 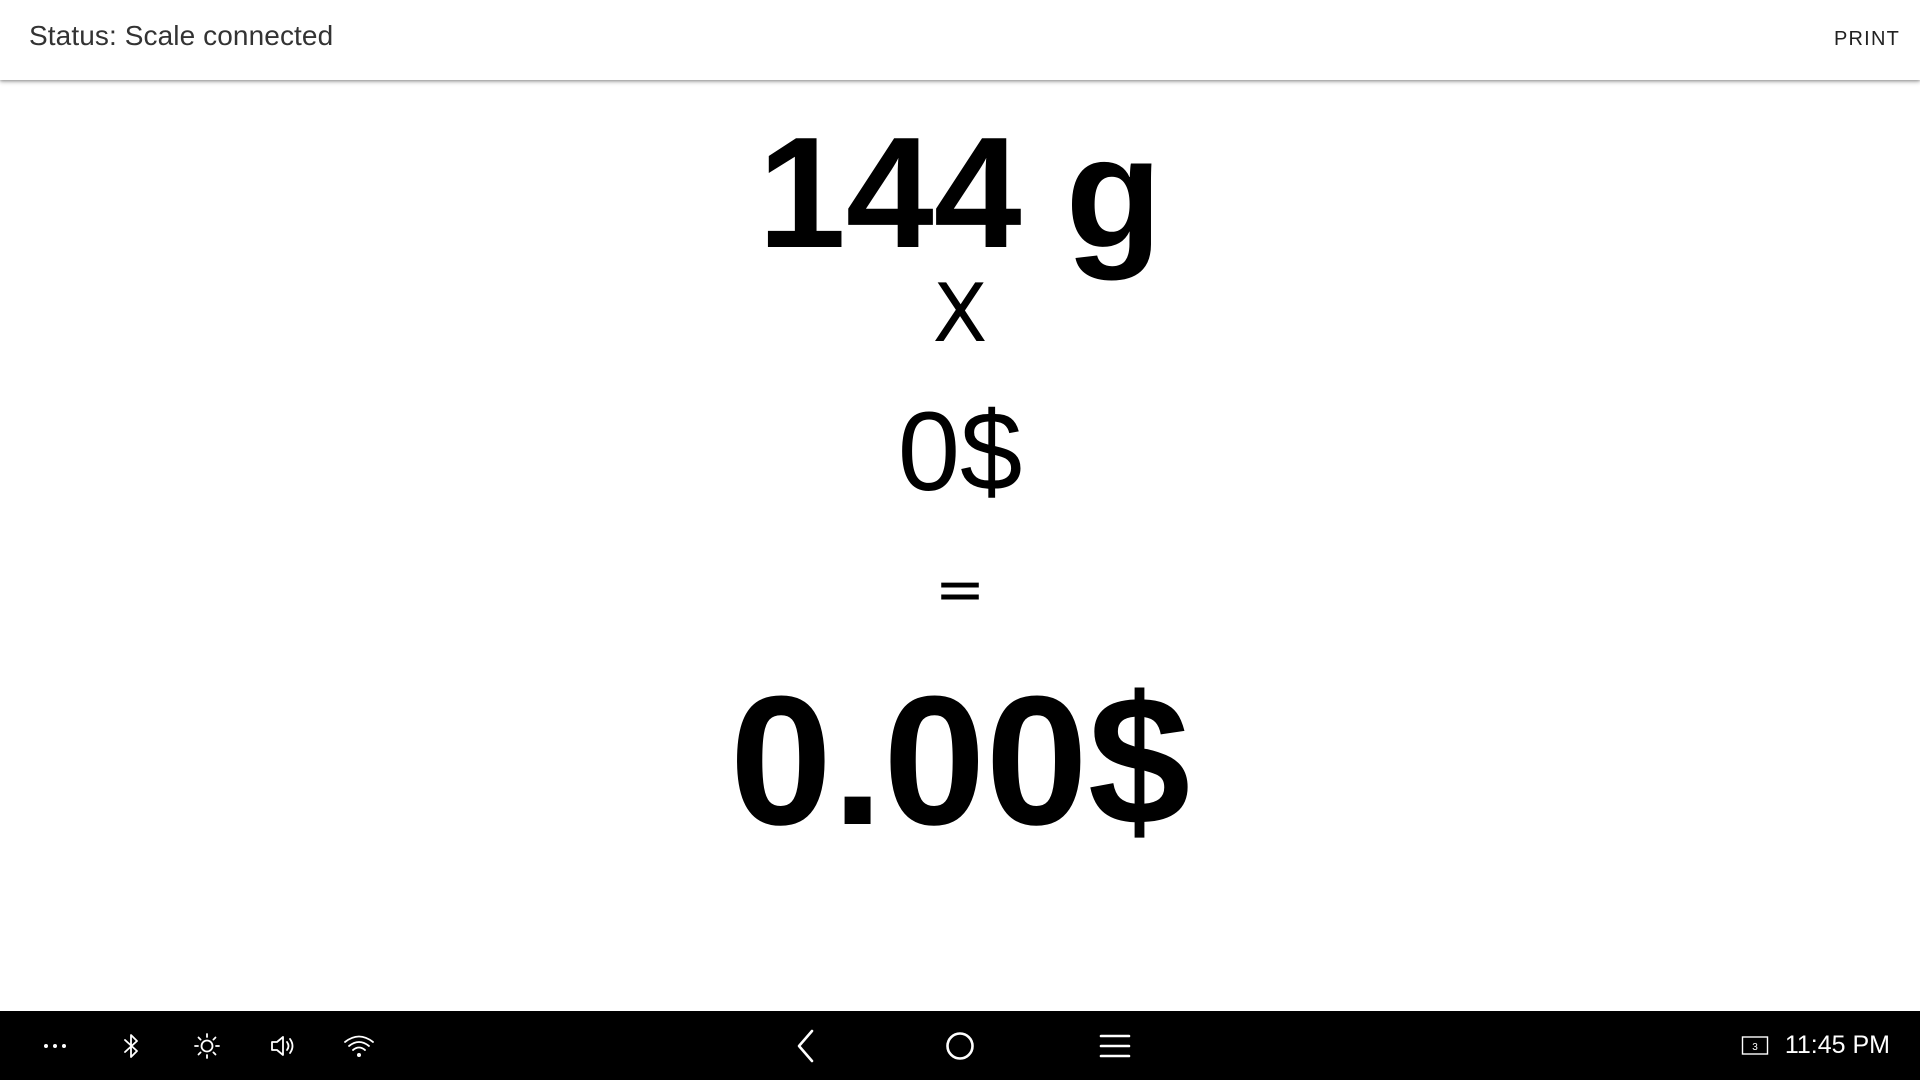 I want to click on unit-price-value: 0$, so click(x=960, y=451).